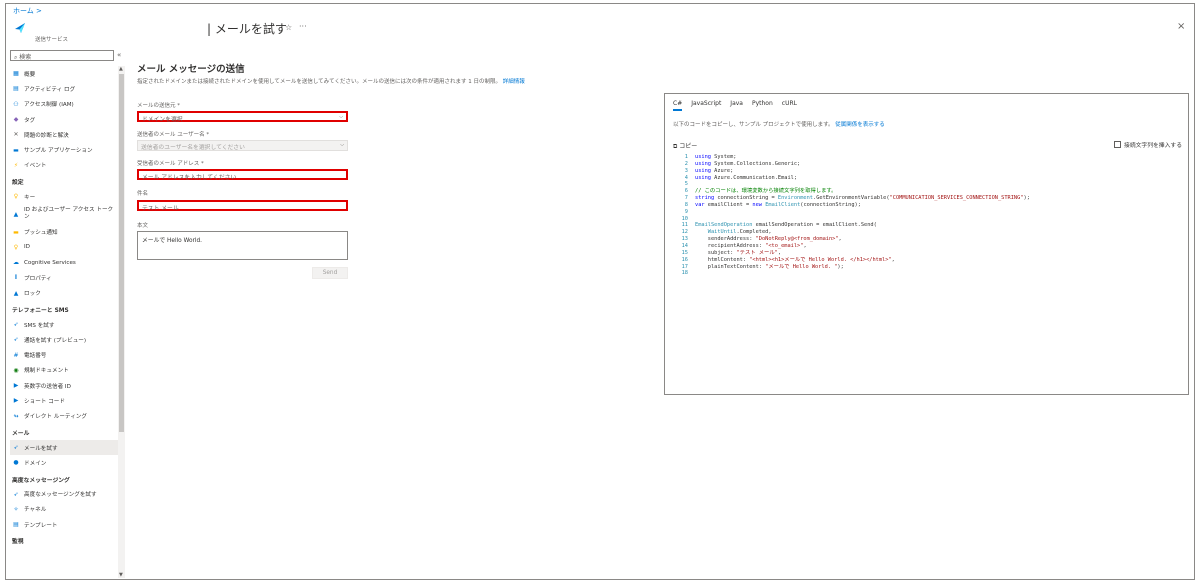 Image resolution: width=1200 pixels, height=584 pixels. What do you see at coordinates (64, 231) in the screenshot?
I see `sidebar-item: ▬ プッシュ通知` at bounding box center [64, 231].